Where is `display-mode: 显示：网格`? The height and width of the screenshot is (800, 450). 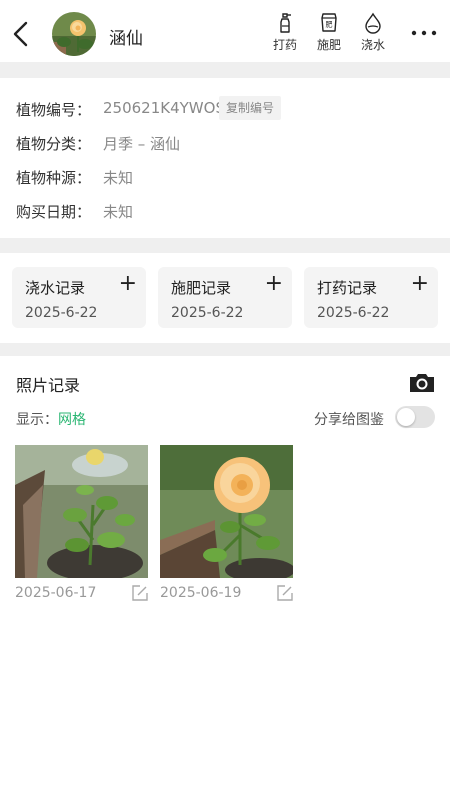
display-mode: 显示：网格 is located at coordinates (51, 419).